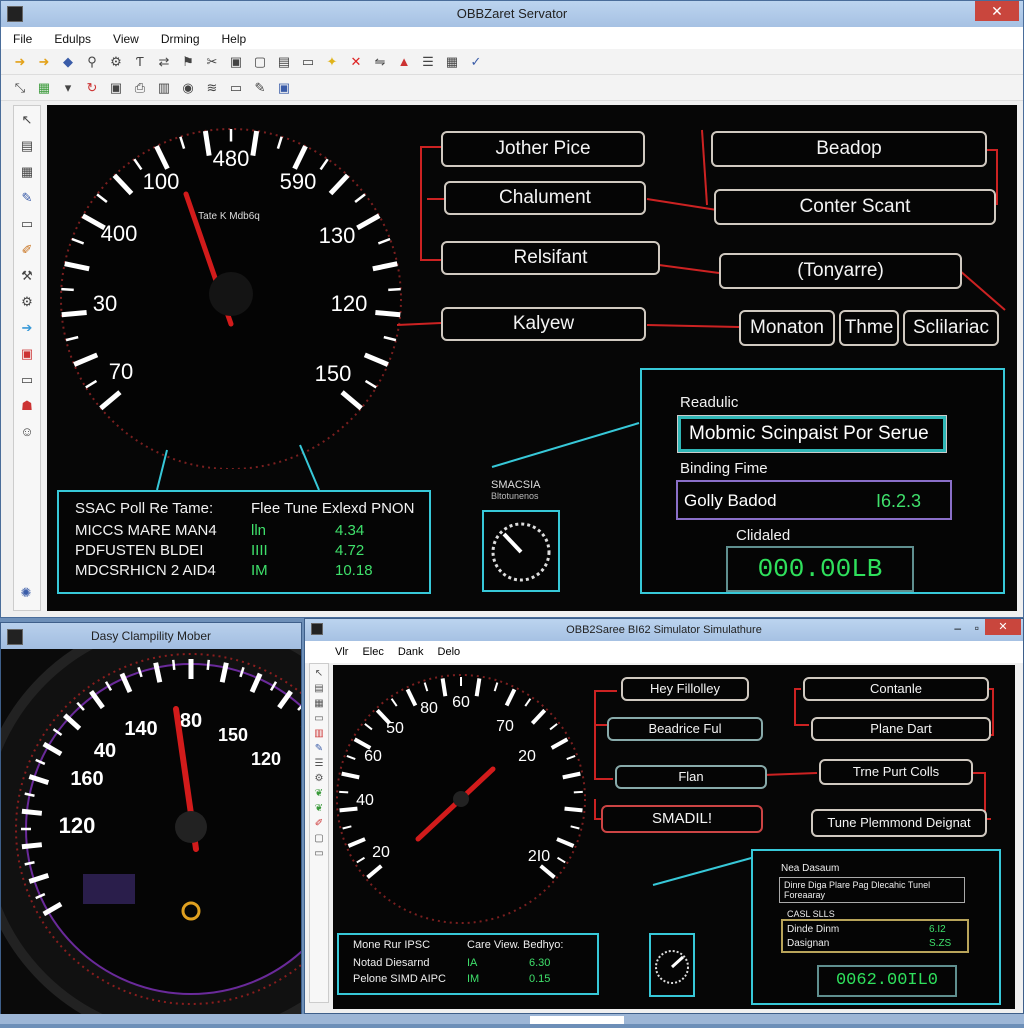  I want to click on window-icon: ▭, so click(318, 718).